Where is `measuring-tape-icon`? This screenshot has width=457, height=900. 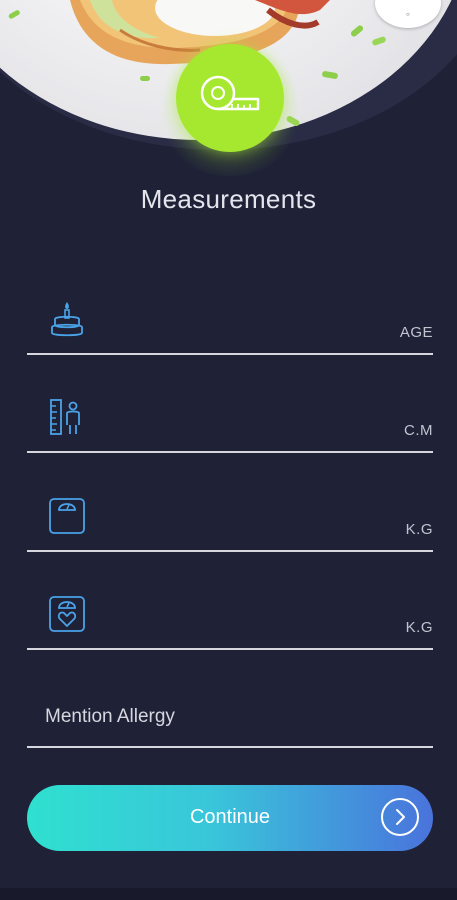 measuring-tape-icon is located at coordinates (230, 93).